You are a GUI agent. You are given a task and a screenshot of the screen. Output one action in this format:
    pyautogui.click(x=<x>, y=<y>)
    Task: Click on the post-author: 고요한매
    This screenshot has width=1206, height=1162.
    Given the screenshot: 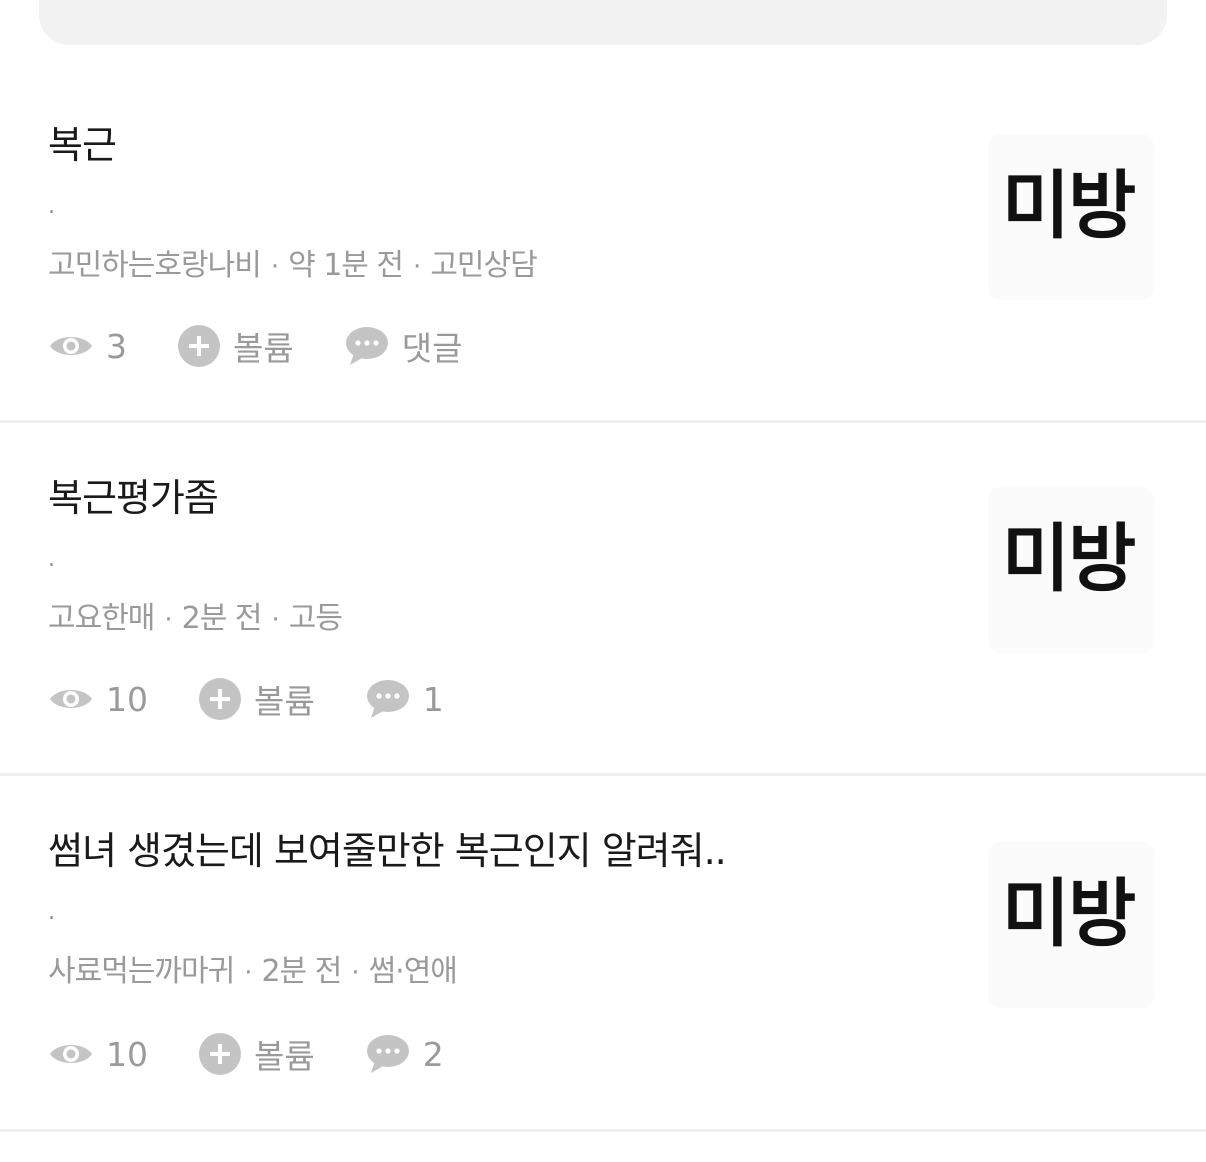 What is the action you would take?
    pyautogui.click(x=101, y=618)
    